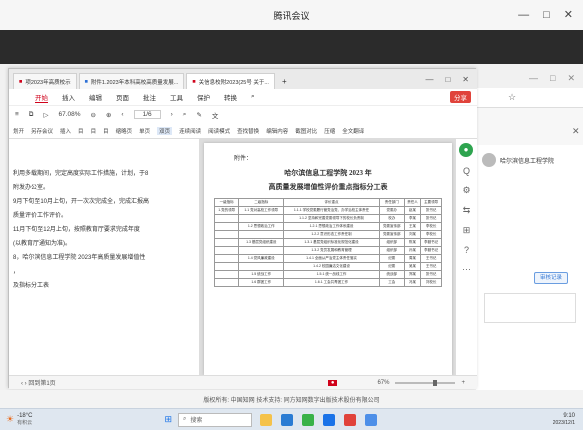 The image size is (583, 430). I want to click on menu-icon: ≡, so click(17, 114).